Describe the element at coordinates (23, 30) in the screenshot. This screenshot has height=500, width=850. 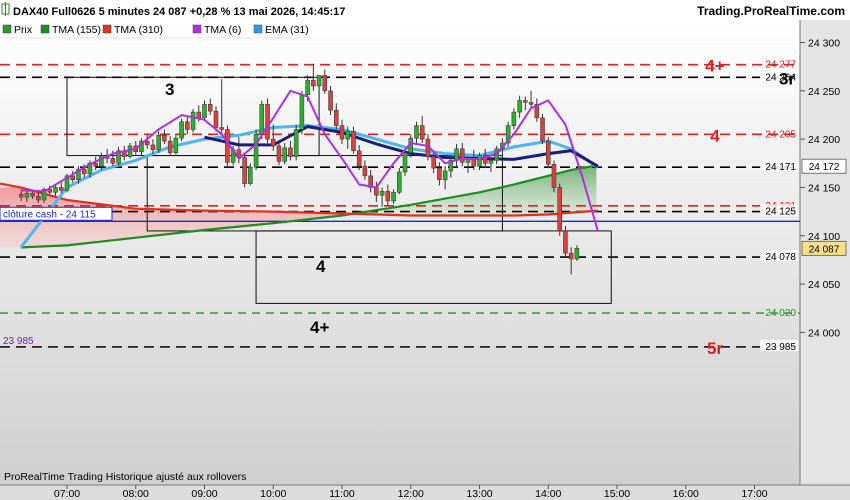
I see `legend-label: Prix` at that location.